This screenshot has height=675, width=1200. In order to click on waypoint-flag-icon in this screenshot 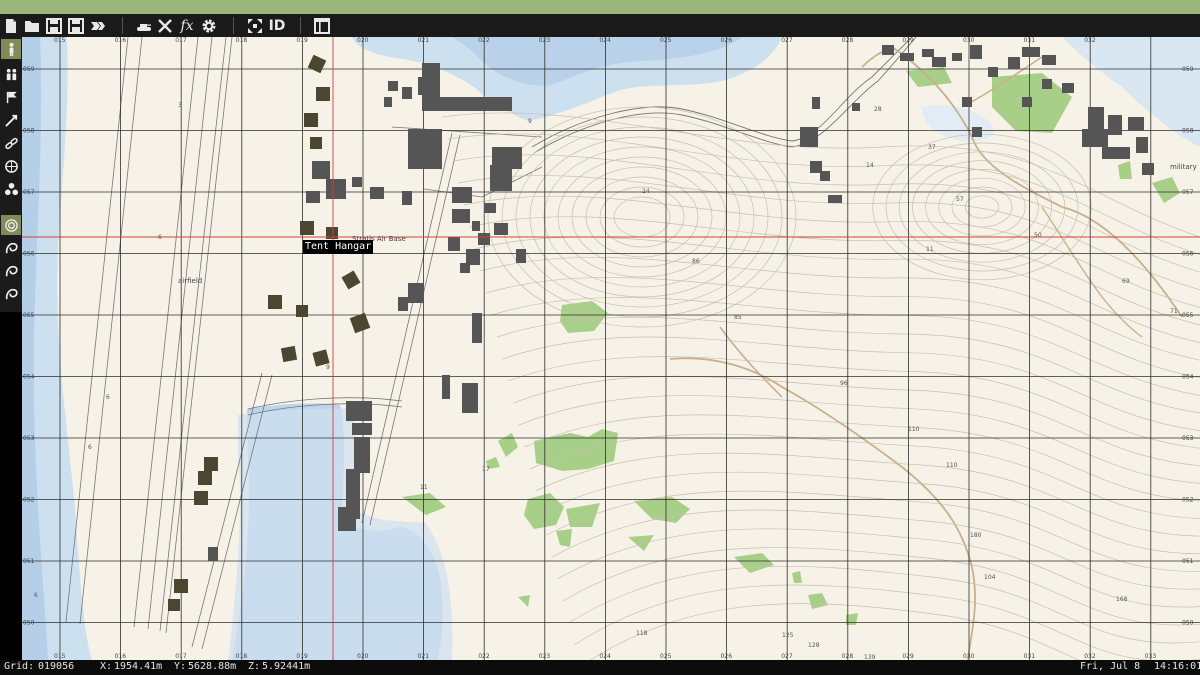, I will do `click(11, 97)`.